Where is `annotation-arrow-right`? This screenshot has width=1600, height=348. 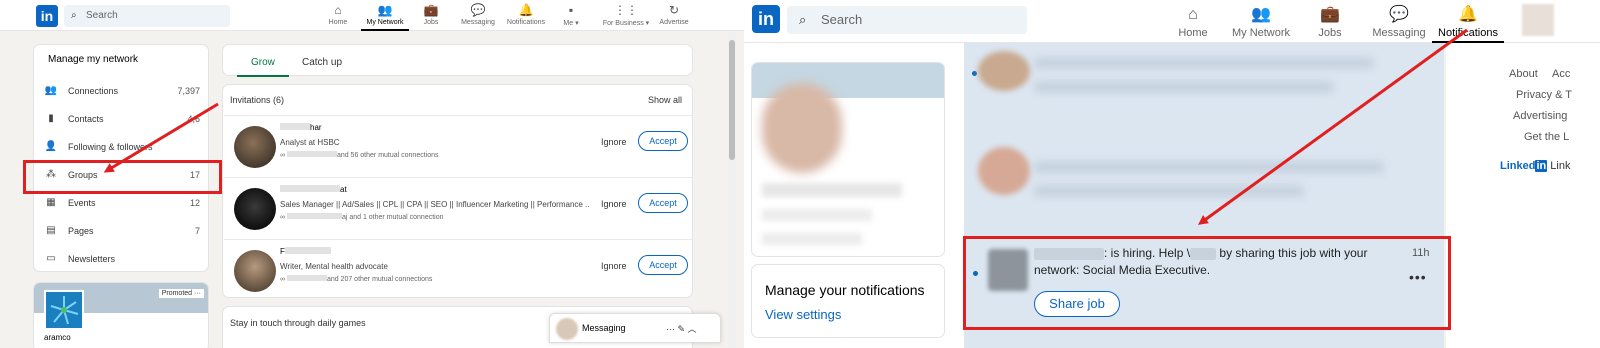 annotation-arrow-right is located at coordinates (1332, 126).